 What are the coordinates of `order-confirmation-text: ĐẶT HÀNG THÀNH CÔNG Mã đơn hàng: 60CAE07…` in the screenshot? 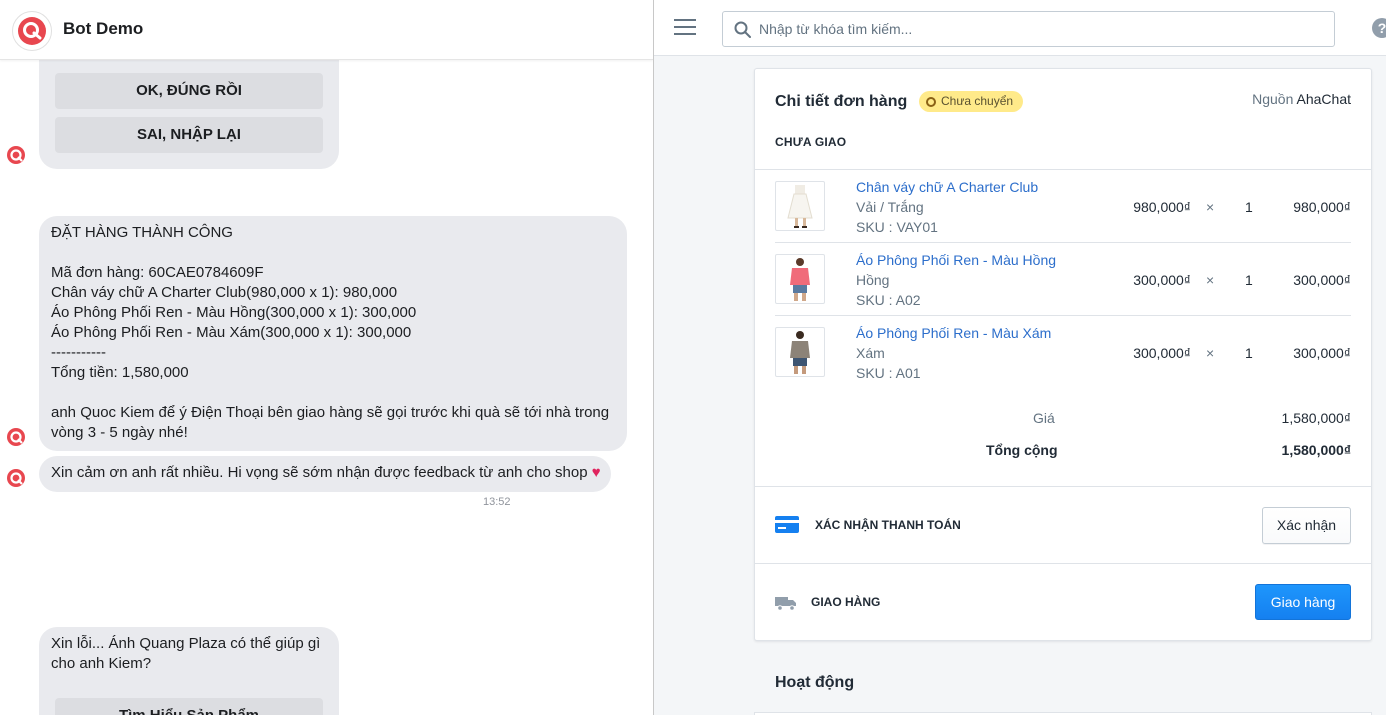 It's located at (330, 332).